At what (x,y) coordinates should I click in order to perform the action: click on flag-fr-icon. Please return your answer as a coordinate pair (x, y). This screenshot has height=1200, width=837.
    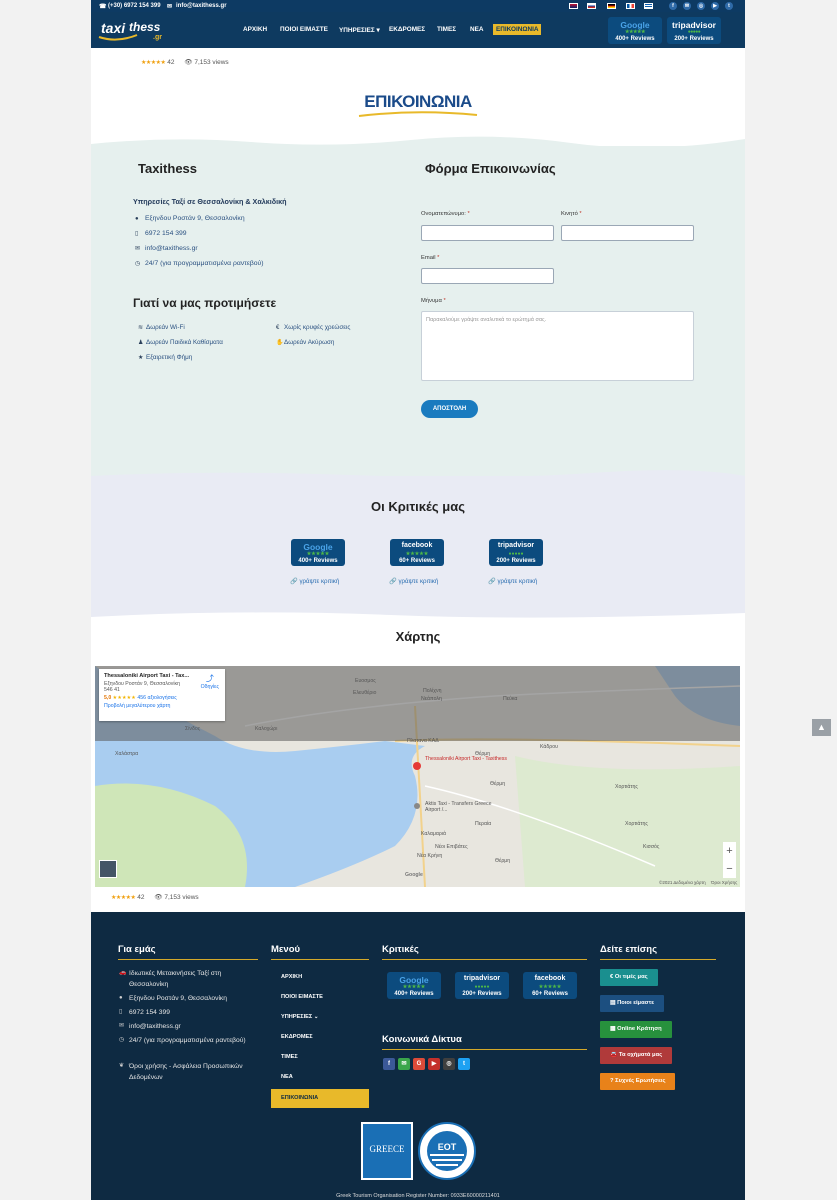
    Looking at the image, I should click on (630, 6).